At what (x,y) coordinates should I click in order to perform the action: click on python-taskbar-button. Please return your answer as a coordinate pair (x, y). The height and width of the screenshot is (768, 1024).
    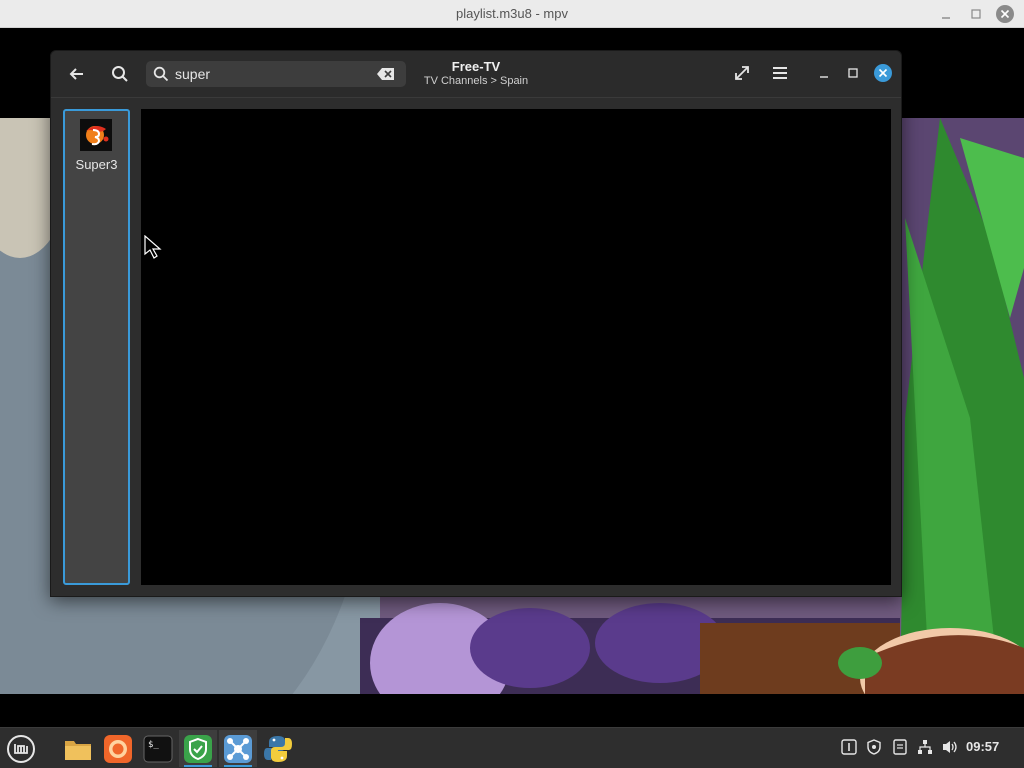
    Looking at the image, I should click on (278, 748).